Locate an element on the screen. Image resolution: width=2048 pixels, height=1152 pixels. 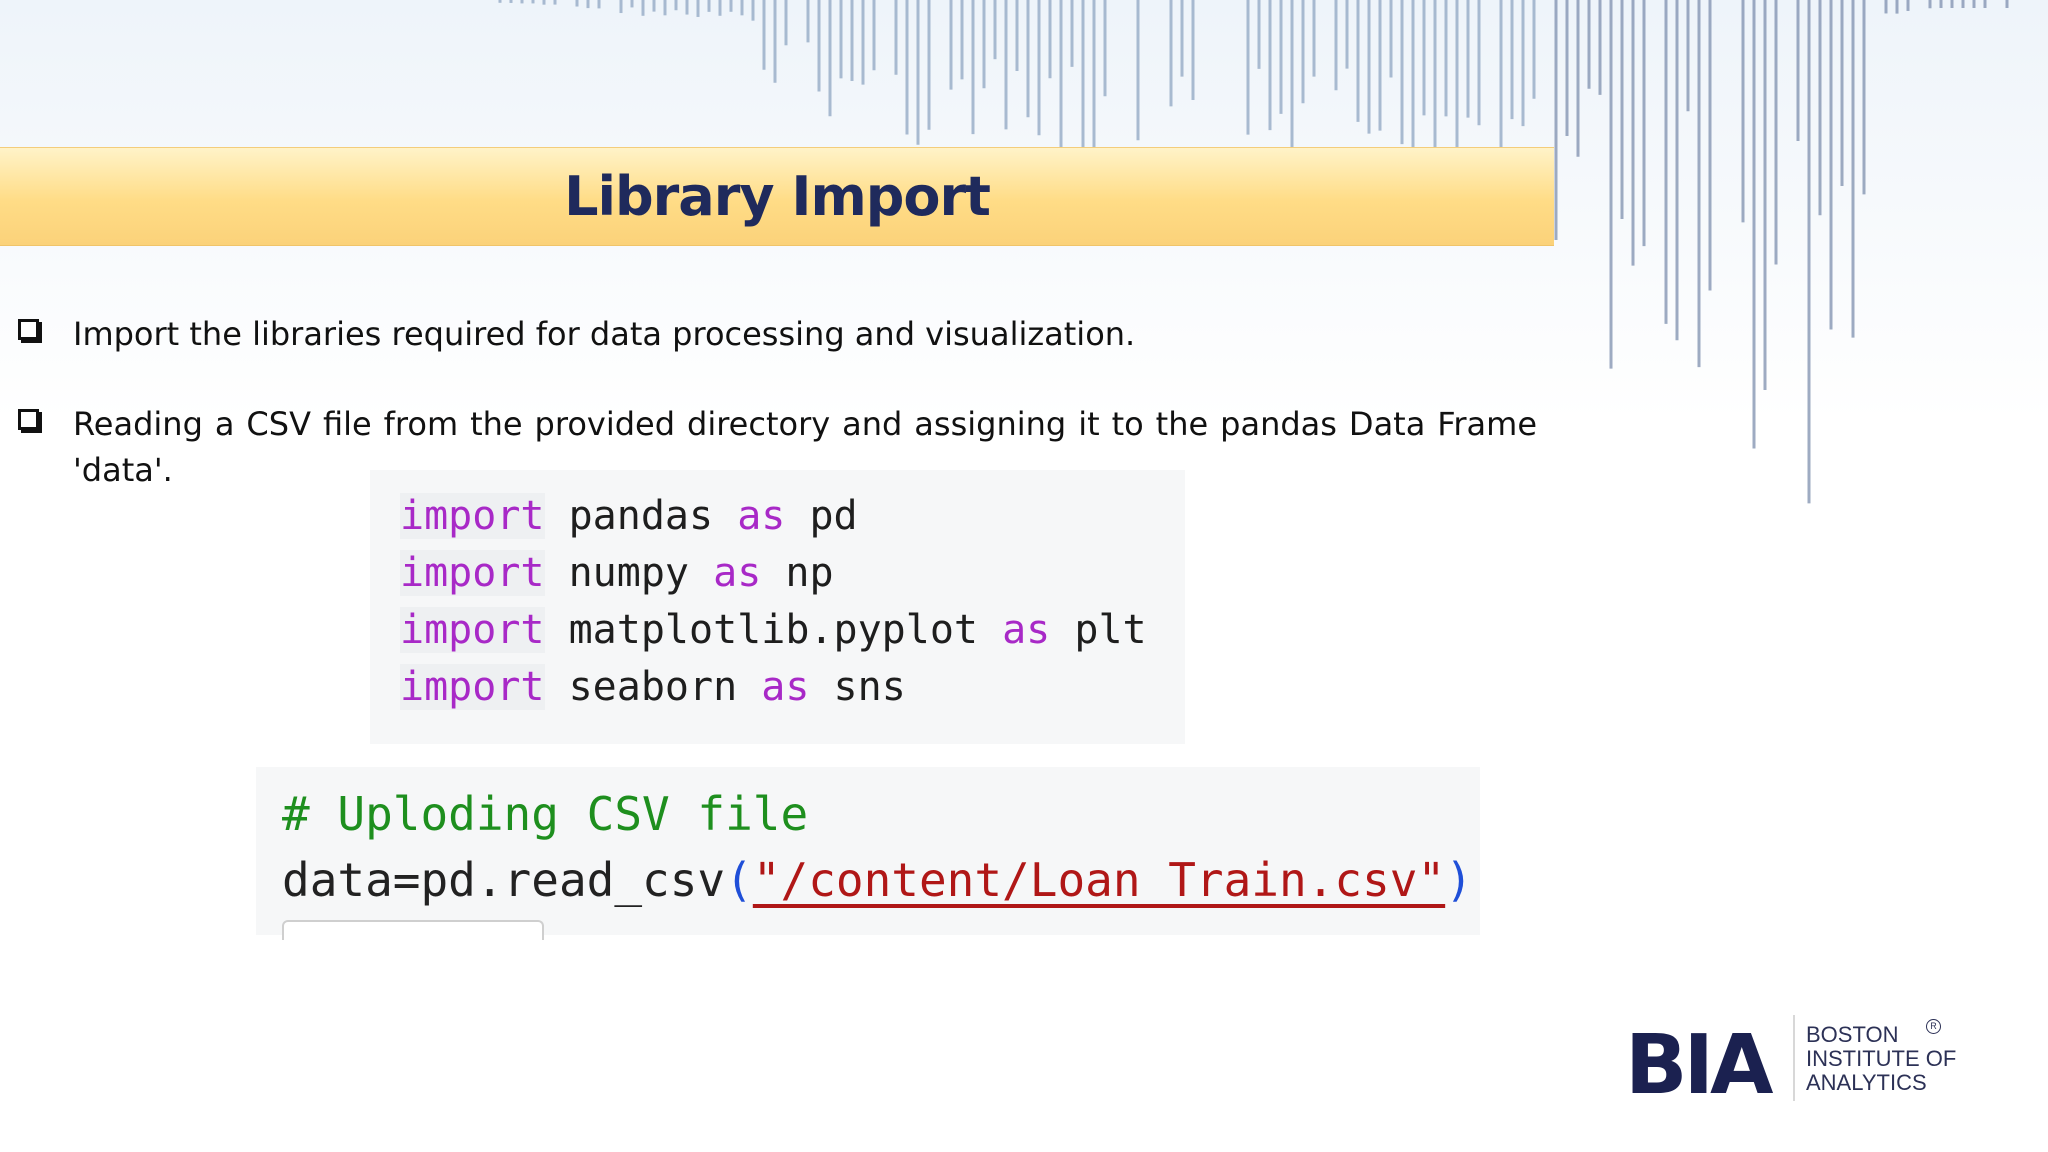
code-line-numpy: import numpy as np is located at coordinates (792, 573).